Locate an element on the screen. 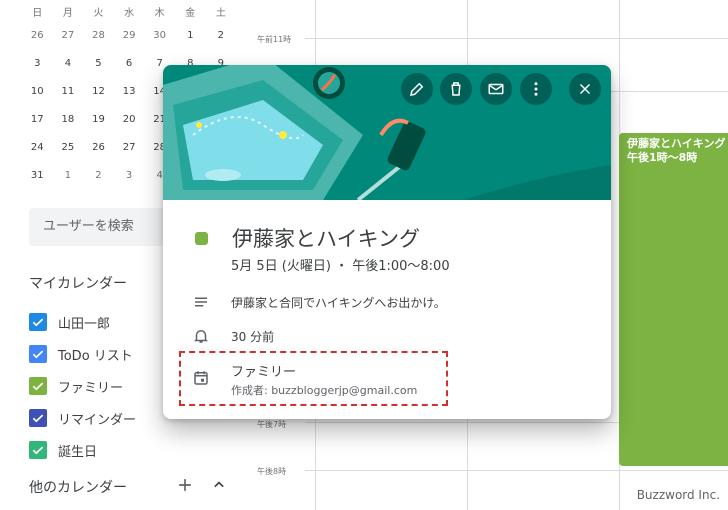 The height and width of the screenshot is (510, 728). description-row: 伊藤家と合同でハイキングへお出かけ。 is located at coordinates (318, 302).